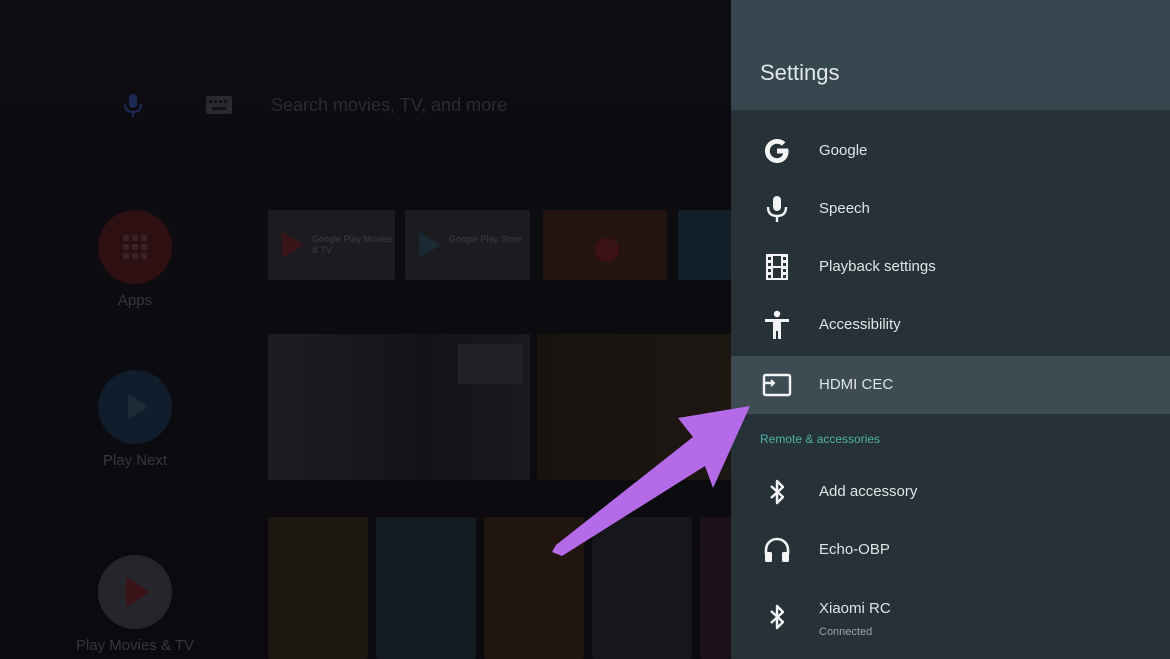 This screenshot has height=659, width=1170. What do you see at coordinates (855, 608) in the screenshot?
I see `item-label: Xiaomi RC` at bounding box center [855, 608].